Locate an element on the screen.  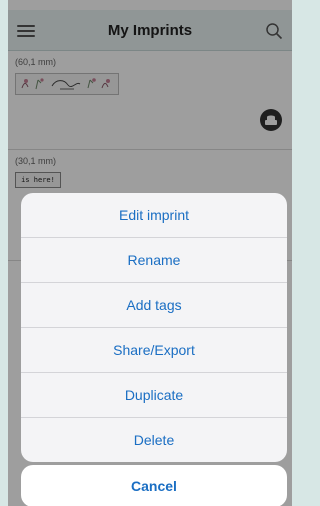
share-export-button: Share/Export is located at coordinates (154, 350).